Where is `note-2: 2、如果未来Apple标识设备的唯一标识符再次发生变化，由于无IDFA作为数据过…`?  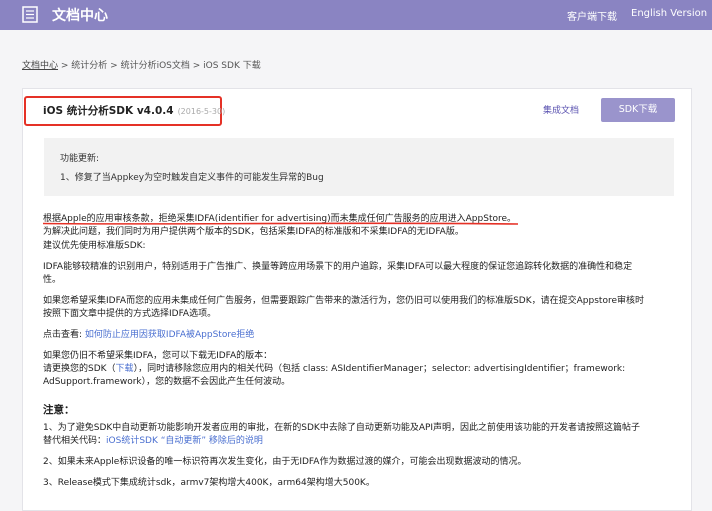
note-2: 2、如果未来Apple标识设备的唯一标识符再次发生变化，由于无IDFA作为数据过… is located at coordinates (285, 462).